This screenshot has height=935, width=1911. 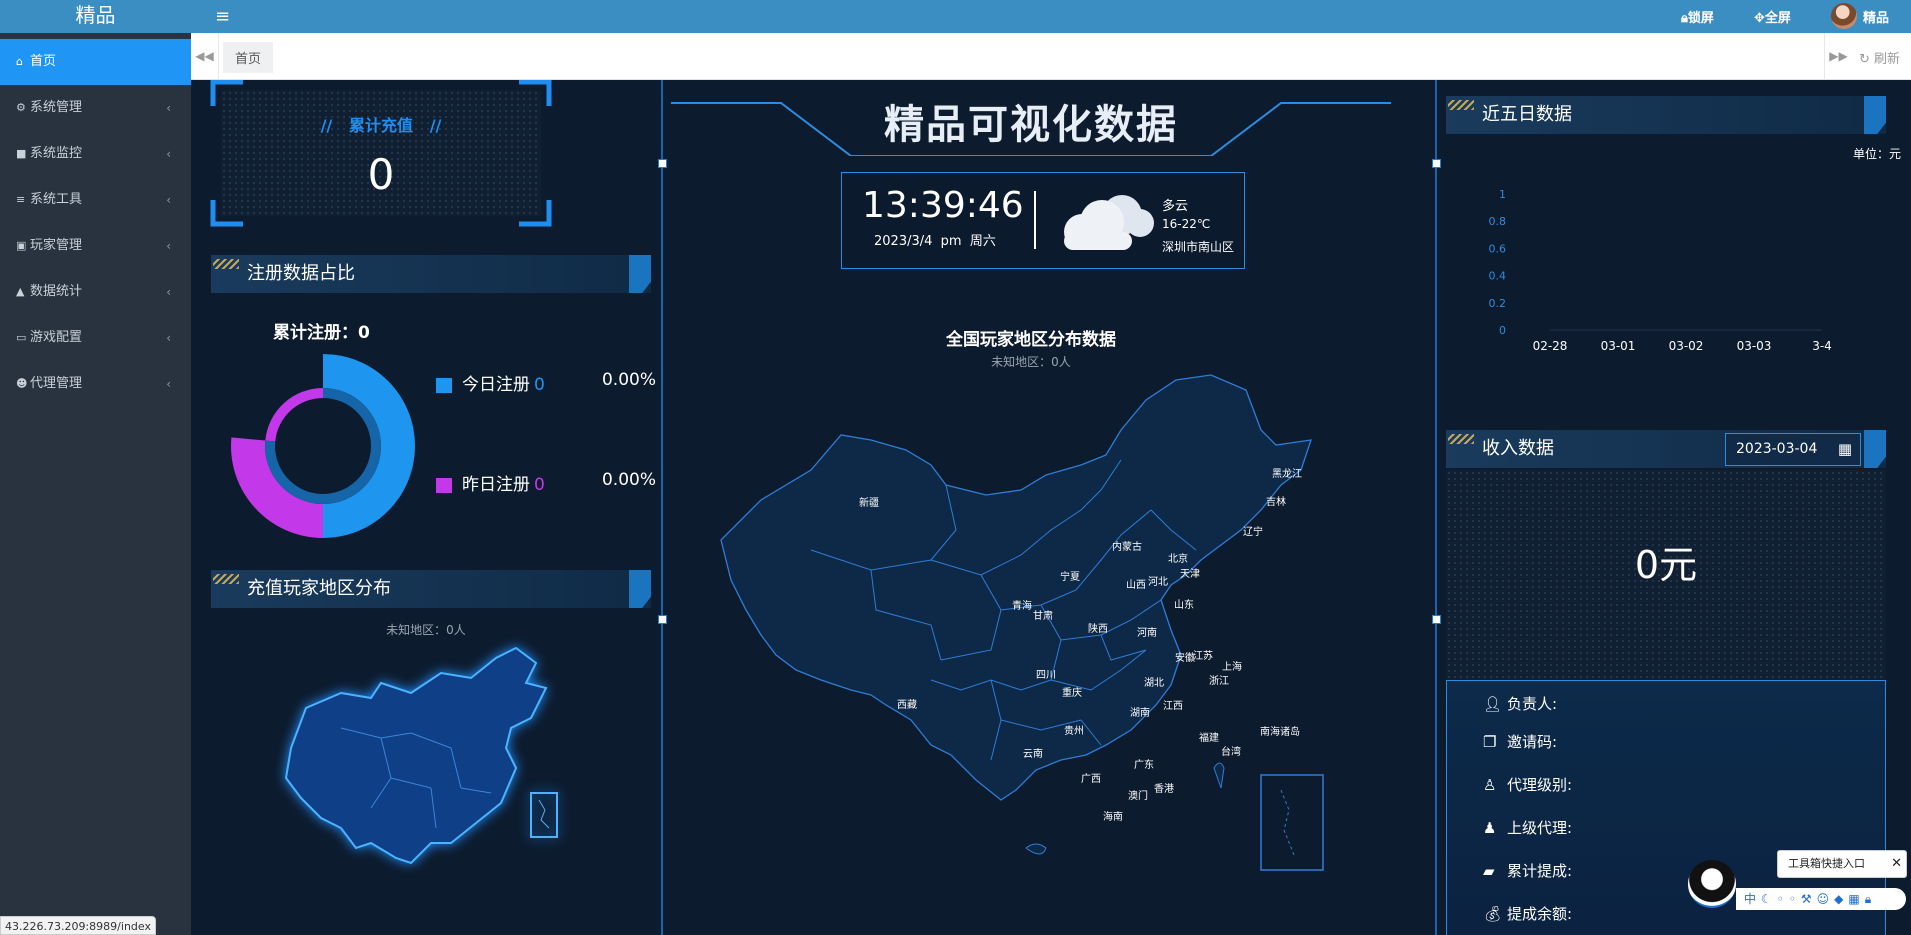 What do you see at coordinates (95, 246) in the screenshot?
I see `sidebar-item-player-manage: ▣ 玩家管理 ‹` at bounding box center [95, 246].